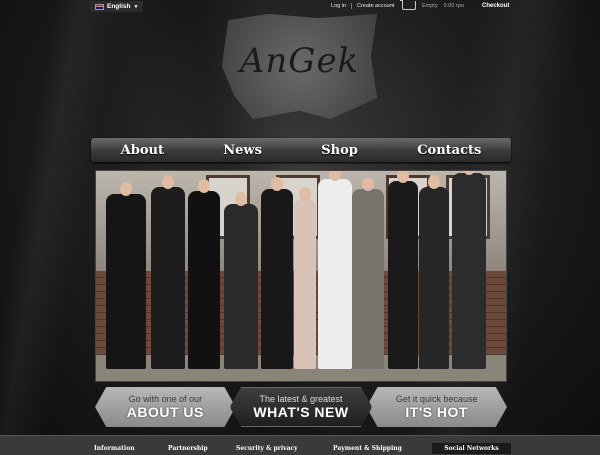 The height and width of the screenshot is (455, 600). What do you see at coordinates (299, 60) in the screenshot?
I see `logo-text: AnGek` at bounding box center [299, 60].